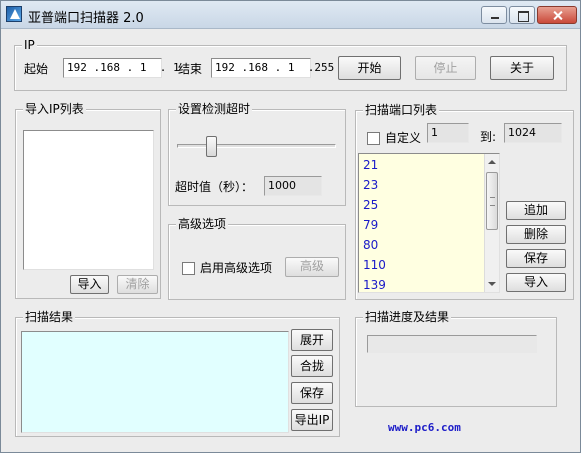 This screenshot has width=581, height=453. I want to click on ip-group-title: IP, so click(29, 45).